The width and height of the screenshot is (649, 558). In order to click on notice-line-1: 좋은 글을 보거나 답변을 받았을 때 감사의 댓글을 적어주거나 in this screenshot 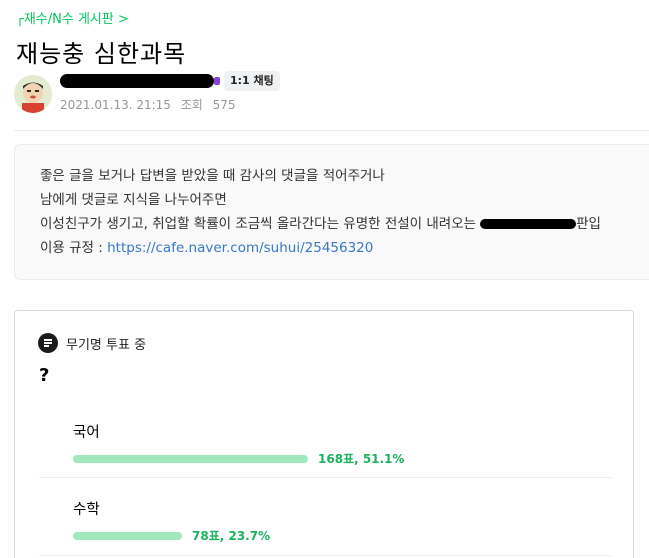, I will do `click(212, 176)`.